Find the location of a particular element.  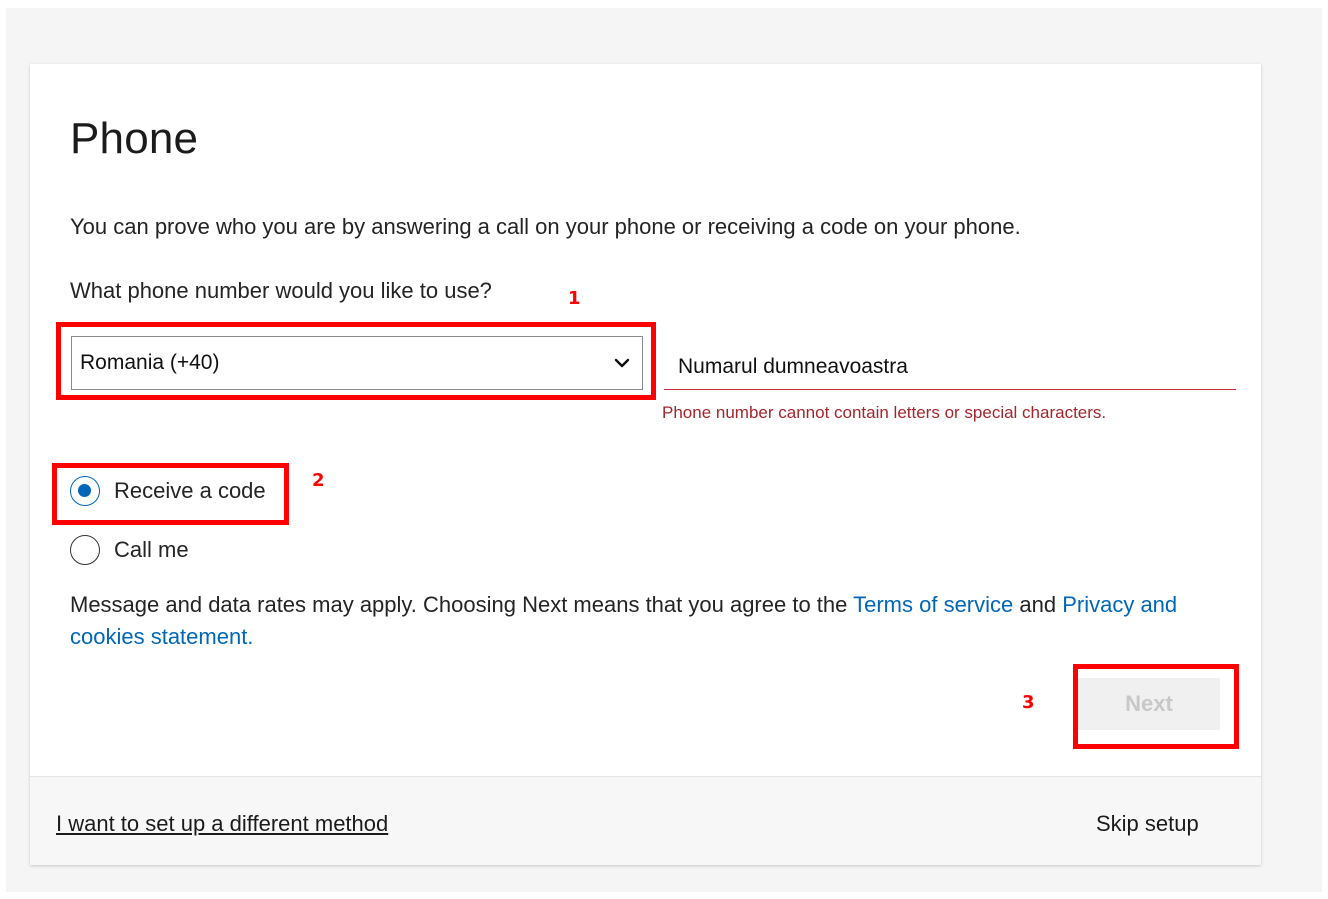

terms-of-service-link: Terms of service is located at coordinates (933, 604).